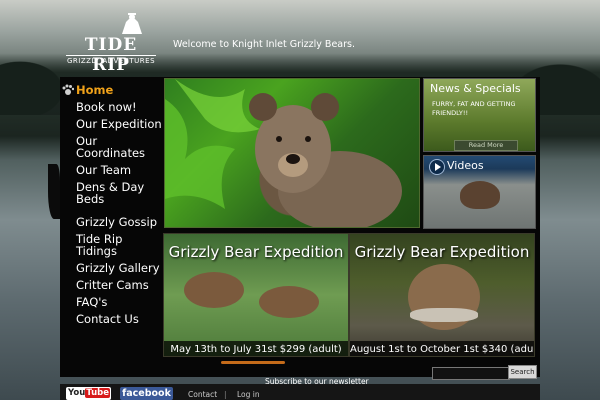 This screenshot has width=600, height=400. What do you see at coordinates (471, 373) in the screenshot?
I see `search-input` at bounding box center [471, 373].